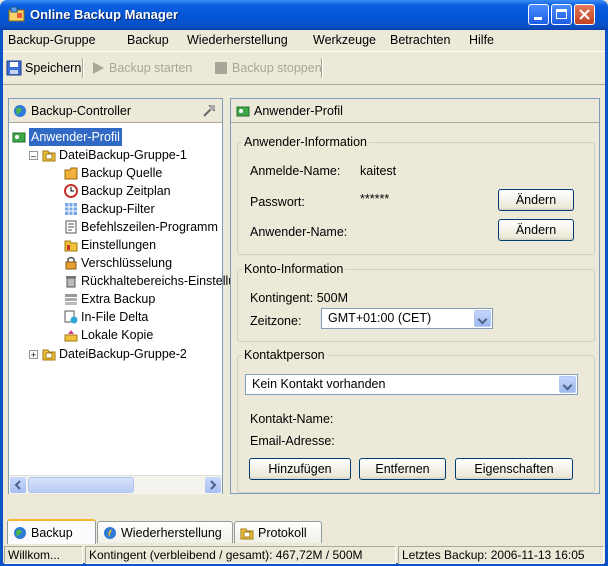 Image resolution: width=608 pixels, height=566 pixels. Describe the element at coordinates (284, 355) in the screenshot. I see `contact-legend: Kontaktperson` at that location.